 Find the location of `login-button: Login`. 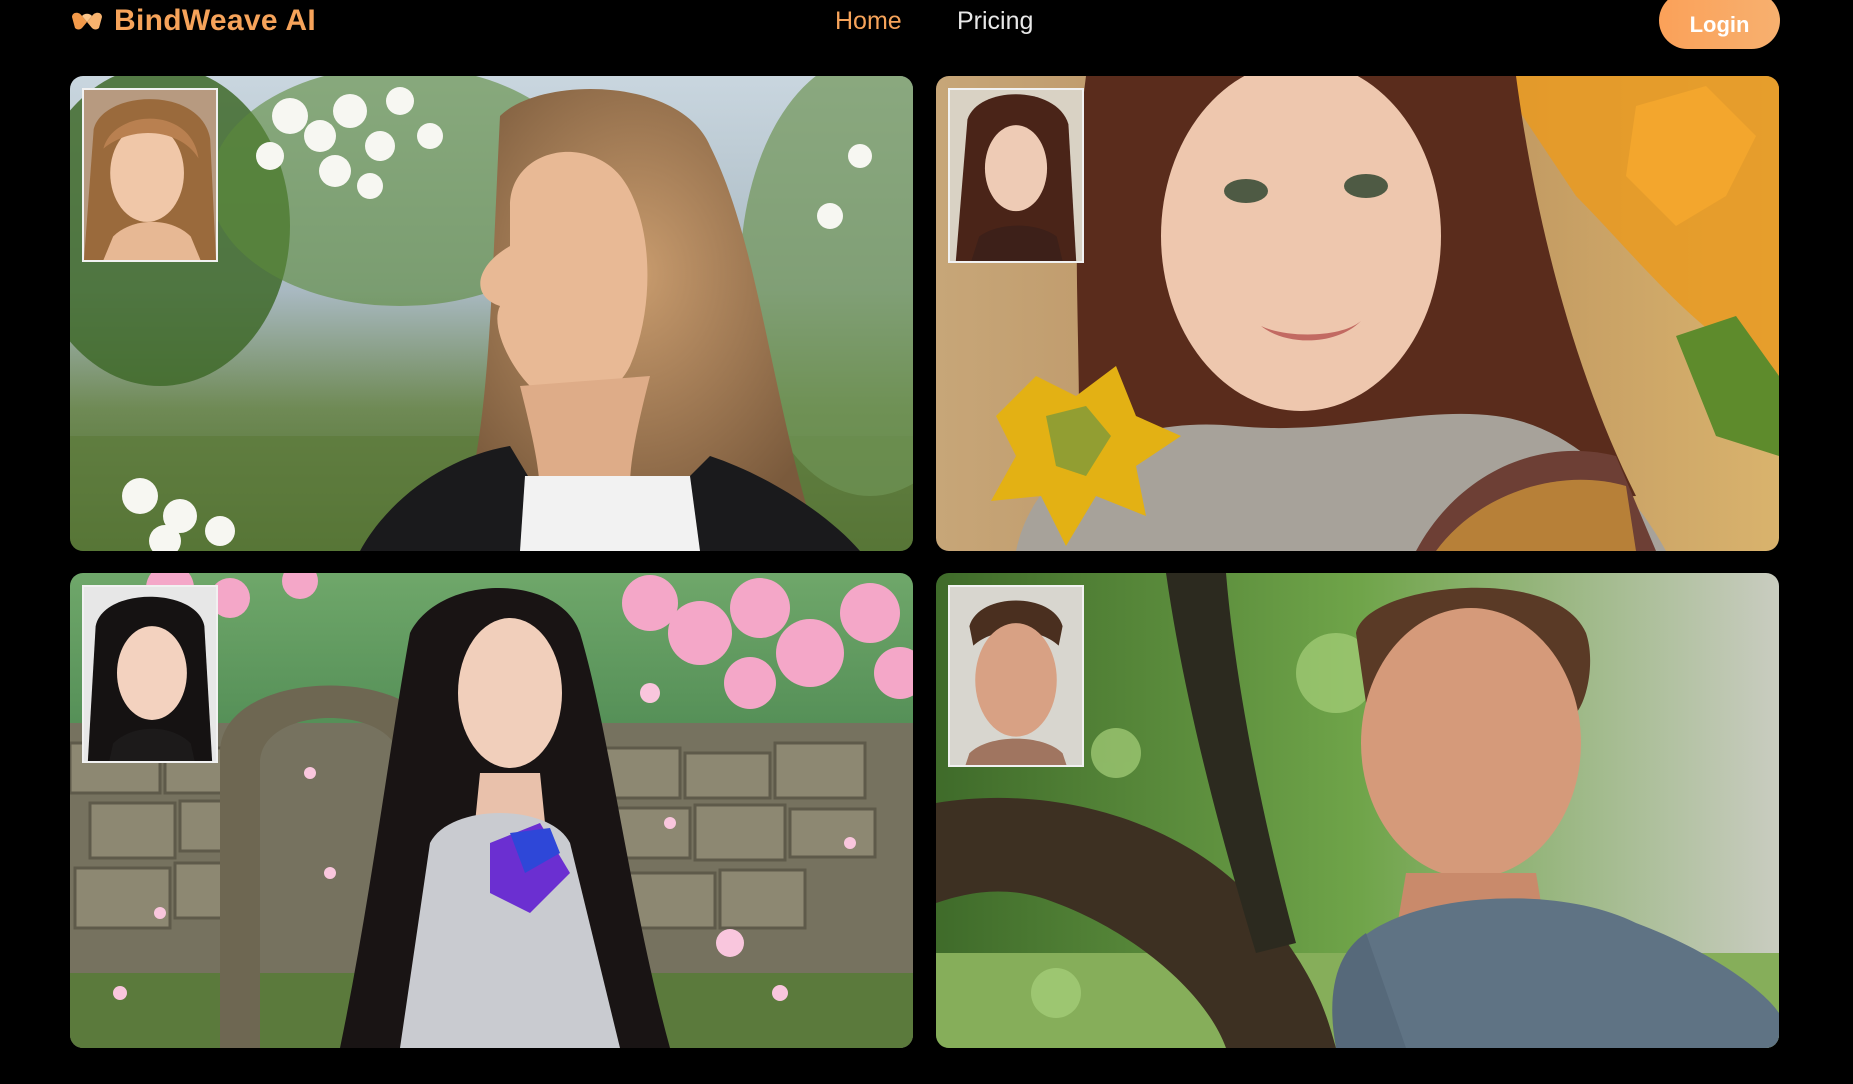

login-button: Login is located at coordinates (1719, 24).